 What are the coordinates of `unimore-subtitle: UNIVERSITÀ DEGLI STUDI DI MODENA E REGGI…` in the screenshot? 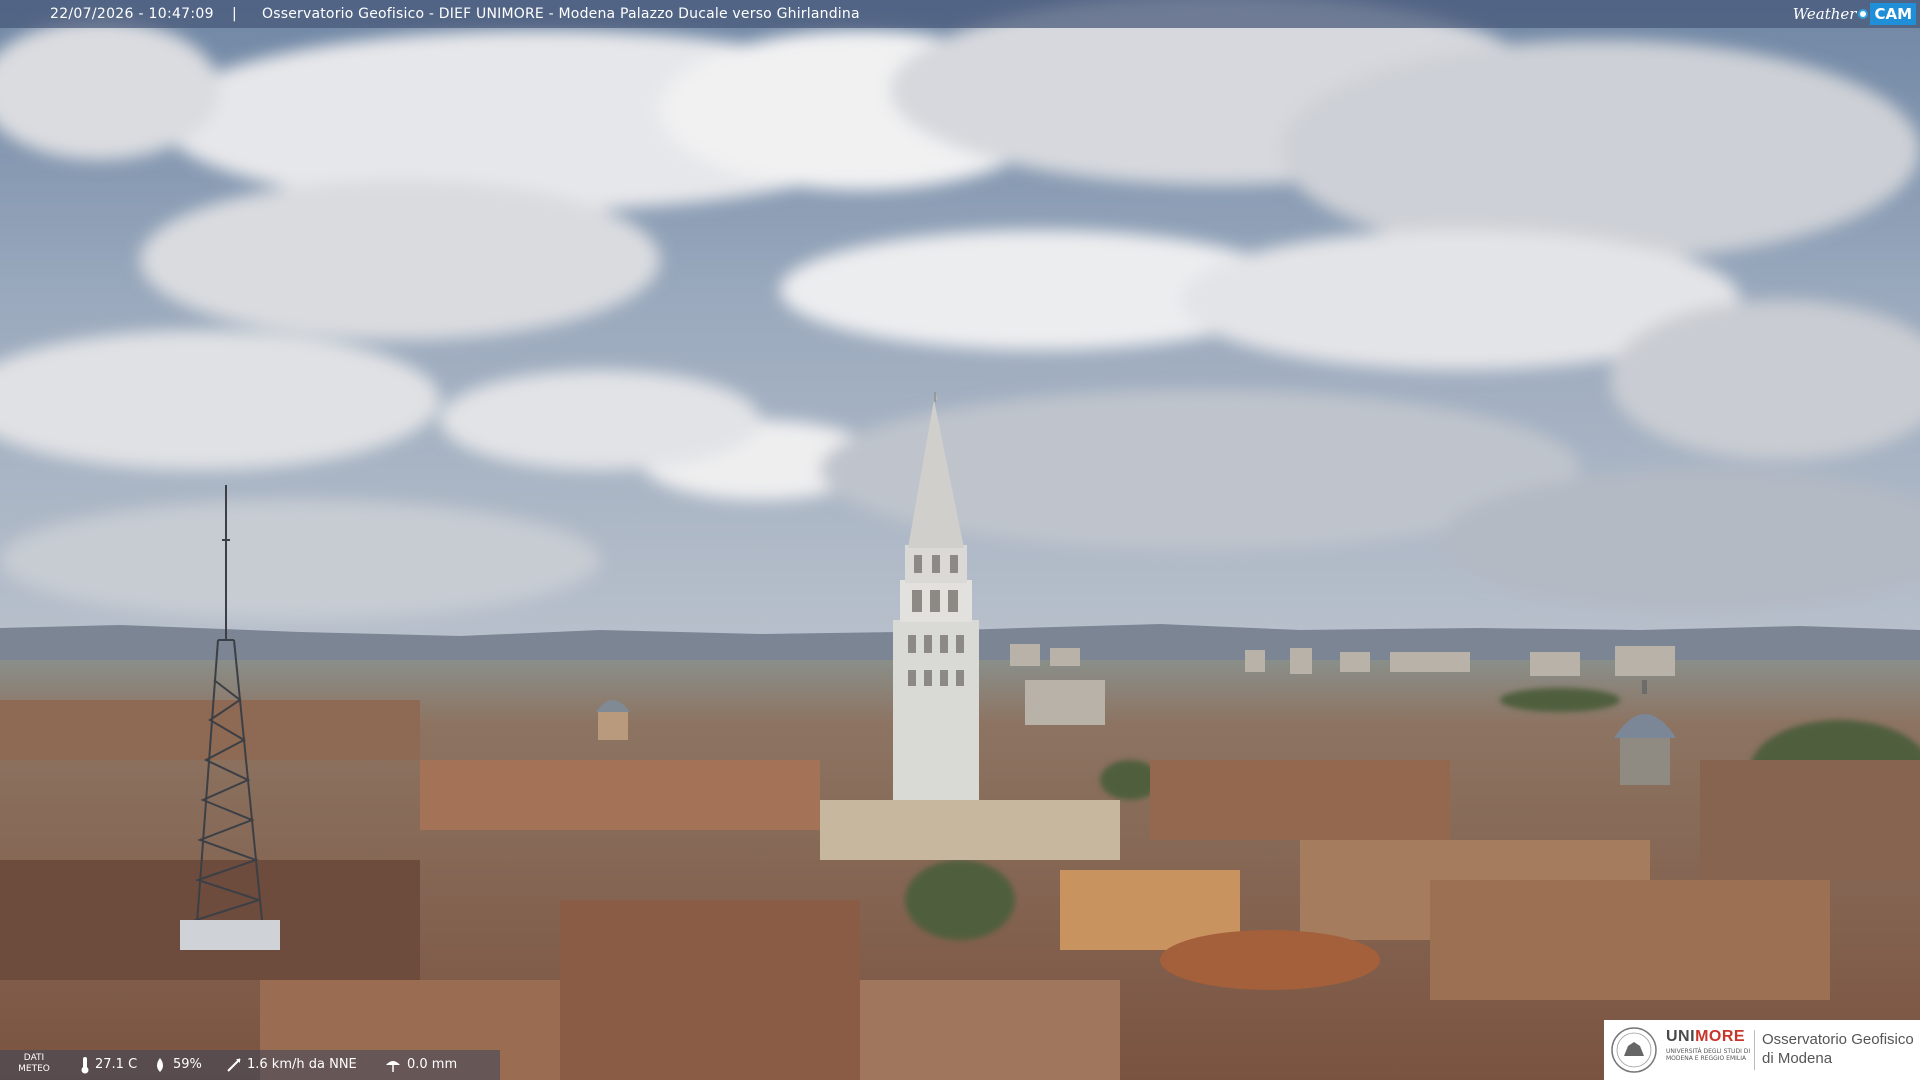 It's located at (1708, 1055).